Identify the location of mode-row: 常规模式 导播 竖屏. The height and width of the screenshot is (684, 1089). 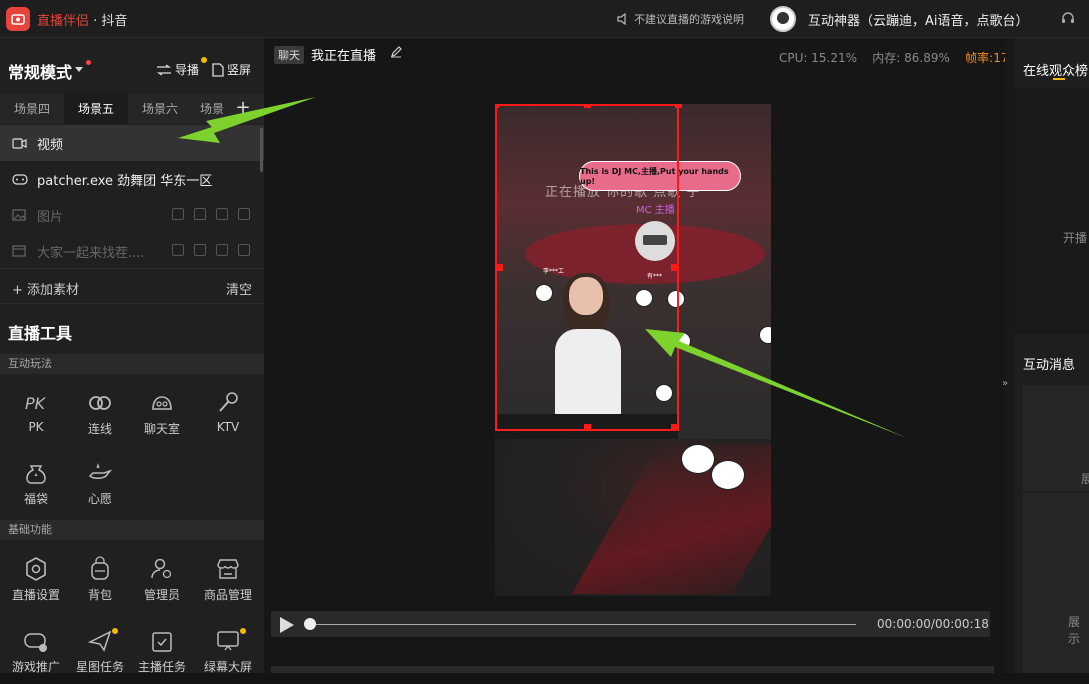
(132, 63).